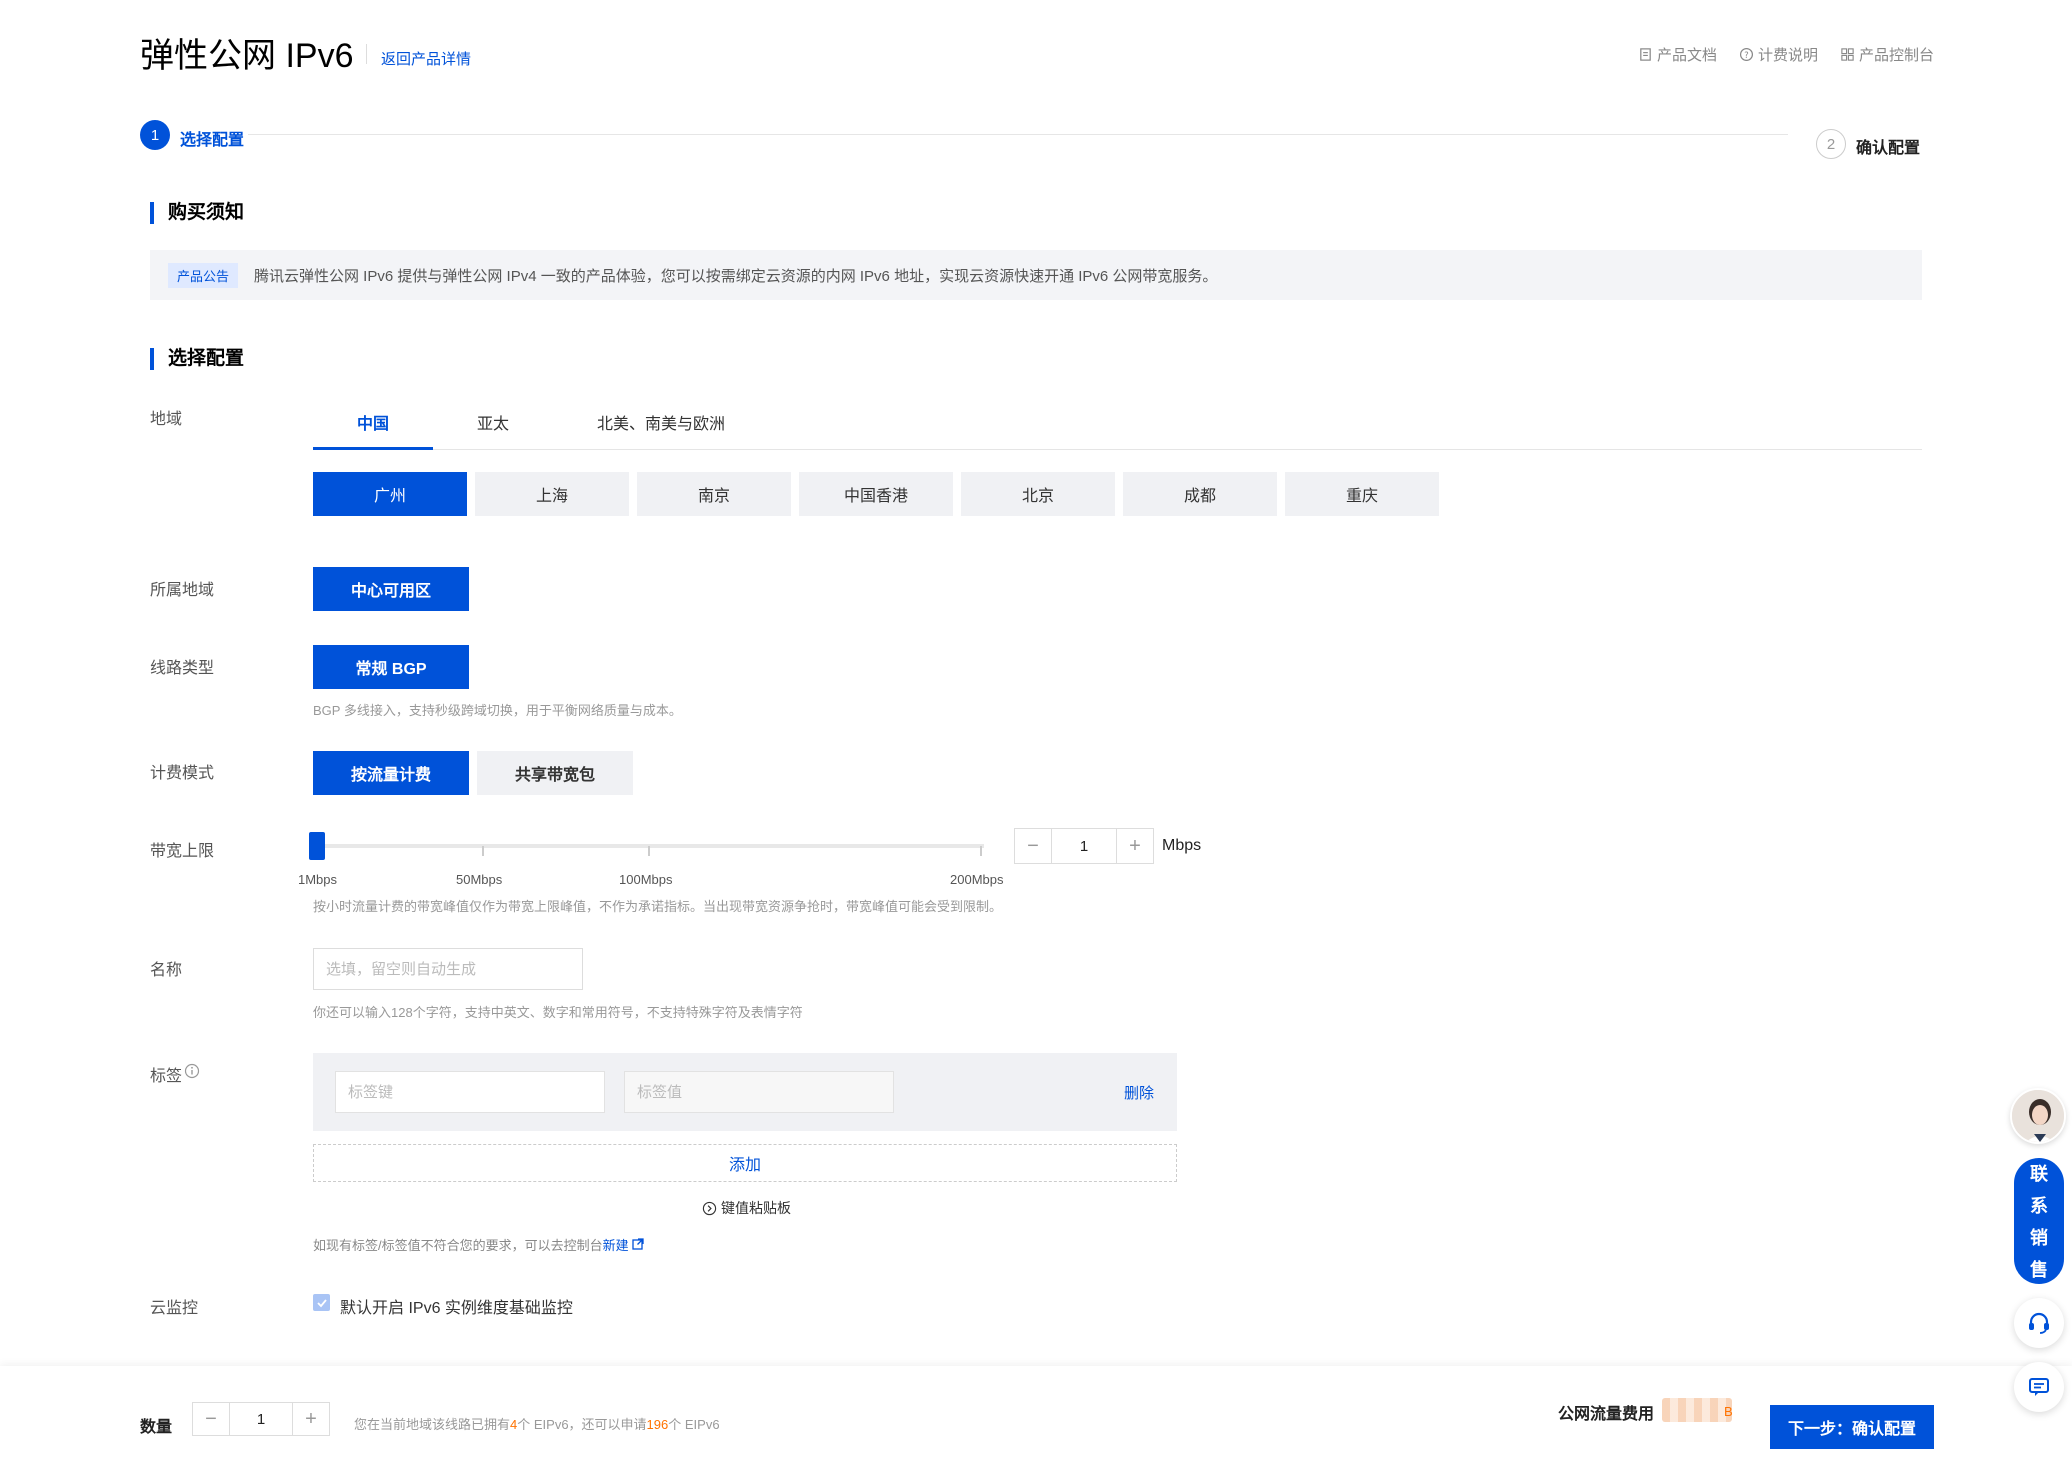  I want to click on feedback-button, so click(2039, 1387).